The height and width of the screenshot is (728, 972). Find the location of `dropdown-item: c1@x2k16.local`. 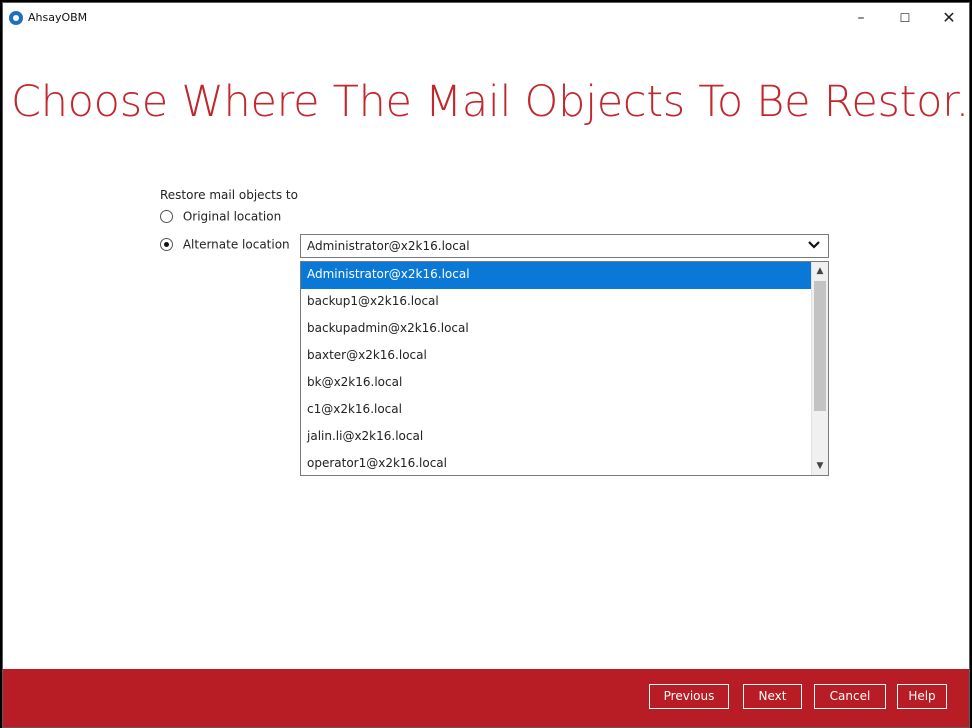

dropdown-item: c1@x2k16.local is located at coordinates (556, 410).